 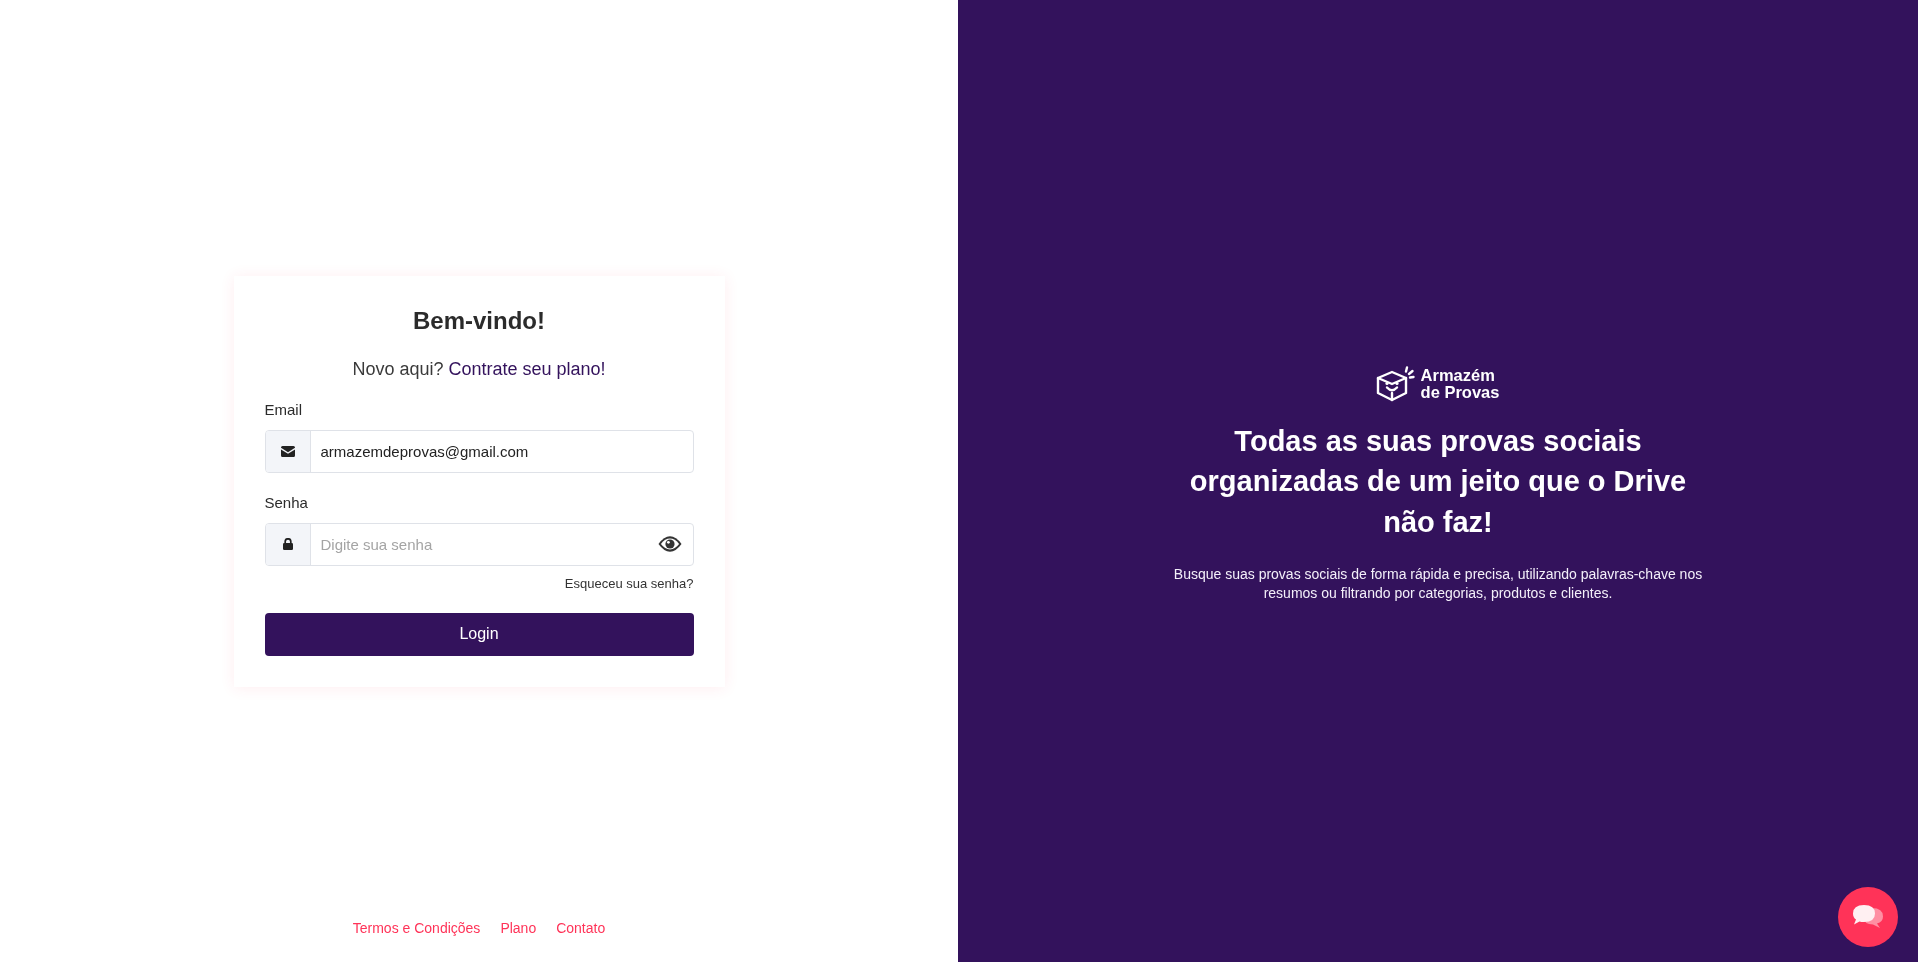 What do you see at coordinates (1438, 584) in the screenshot?
I see `description: Busque suas provas sociais de forma rápida e precisa, utilizando palavras-chave nos resumos ou filtrando por categorias, produtos e clientes.` at bounding box center [1438, 584].